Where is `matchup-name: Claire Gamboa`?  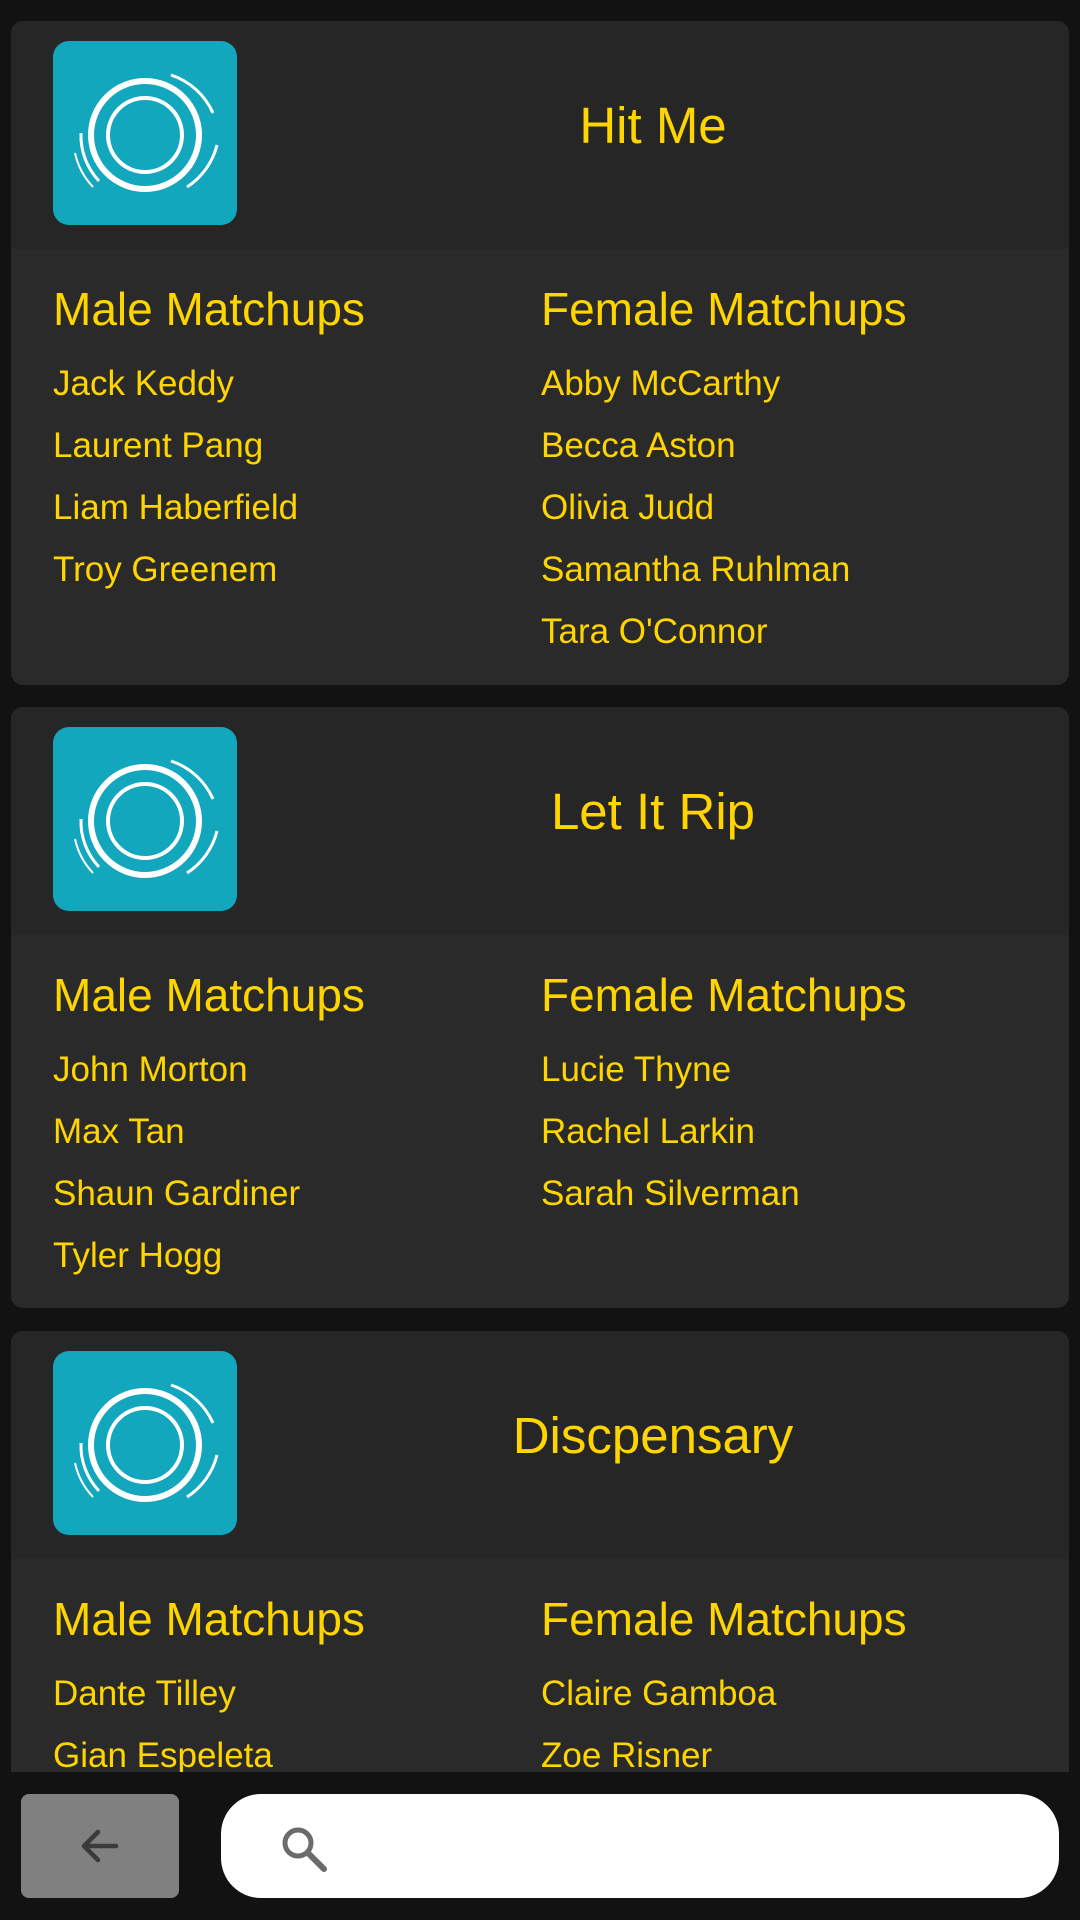
matchup-name: Claire Gamboa is located at coordinates (724, 1694).